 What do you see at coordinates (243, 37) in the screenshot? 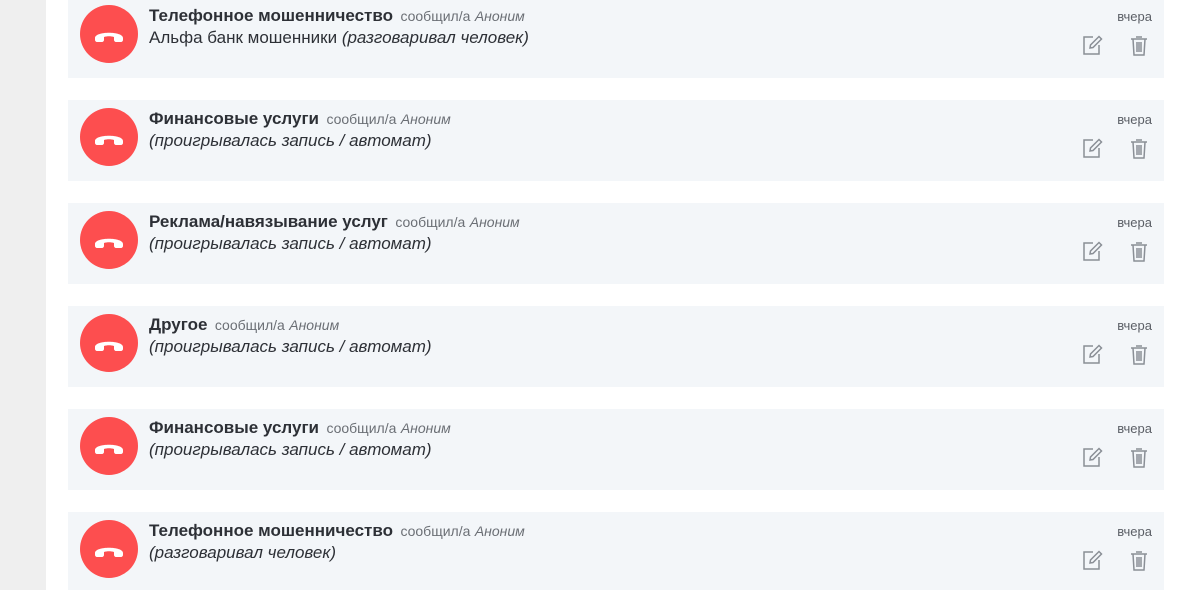
I see `report-comment: Альфа банк мошенники` at bounding box center [243, 37].